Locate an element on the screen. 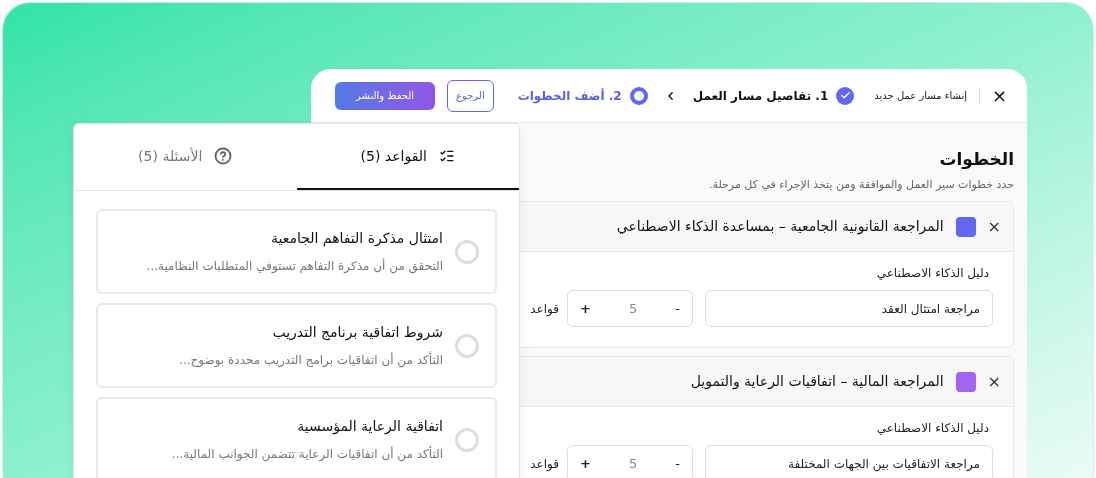  step-title: المراجعة القانونية الجامعية – بمساعدة الذكاء الاصطناعي is located at coordinates (780, 227).